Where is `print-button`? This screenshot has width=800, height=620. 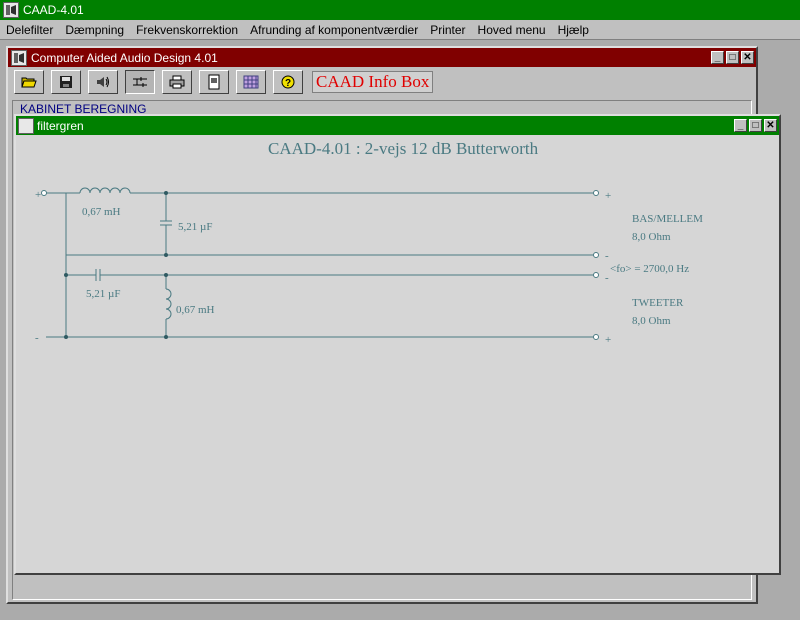
print-button is located at coordinates (177, 82).